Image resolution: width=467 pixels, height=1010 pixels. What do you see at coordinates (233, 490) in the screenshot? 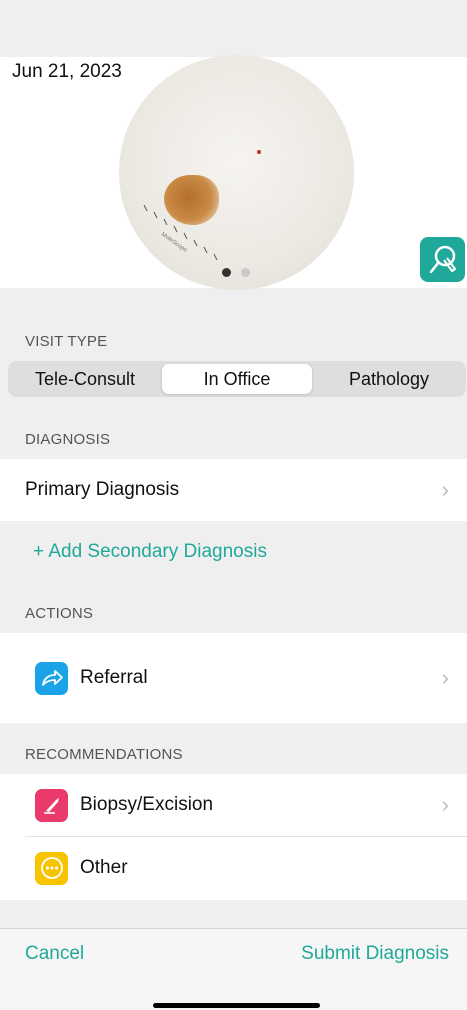
I see `primary-diagnosis-row: Primary Diagnosis ›` at bounding box center [233, 490].